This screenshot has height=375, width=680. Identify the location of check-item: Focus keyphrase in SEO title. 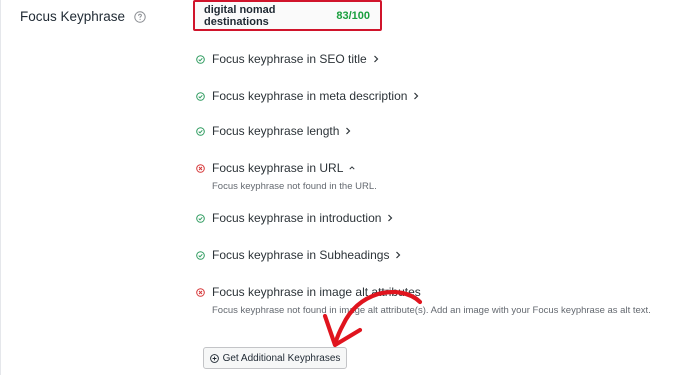
(287, 59).